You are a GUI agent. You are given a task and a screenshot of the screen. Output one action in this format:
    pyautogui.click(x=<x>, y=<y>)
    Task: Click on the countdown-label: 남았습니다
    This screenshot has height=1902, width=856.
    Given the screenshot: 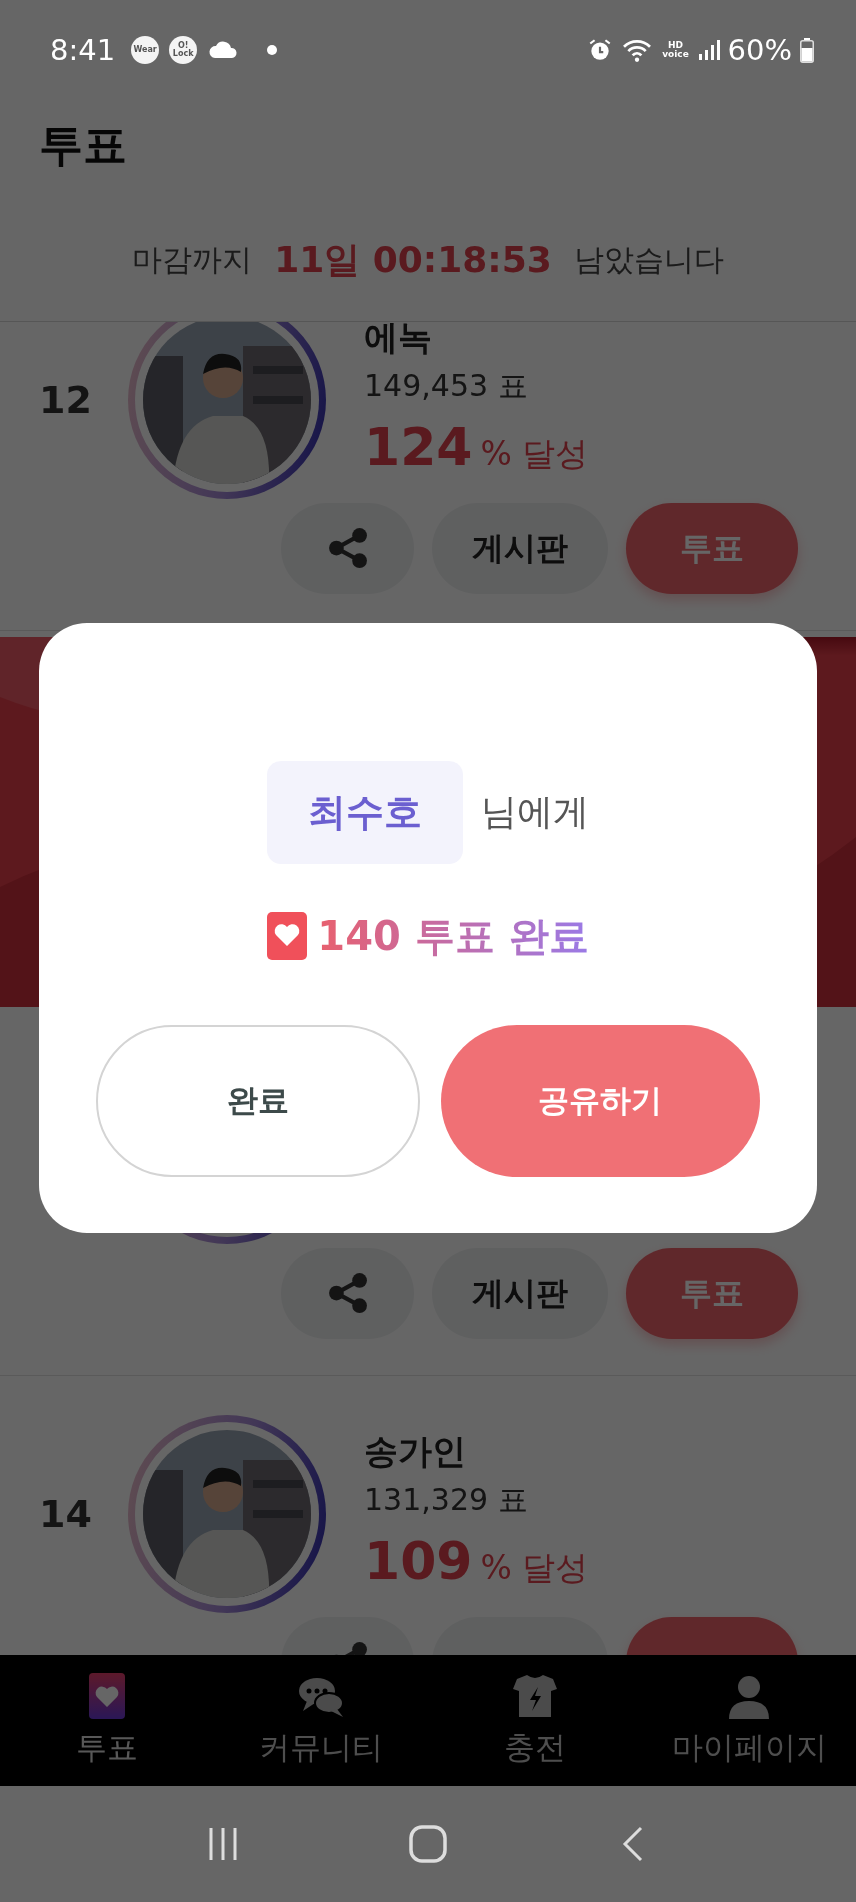 What is the action you would take?
    pyautogui.click(x=648, y=260)
    